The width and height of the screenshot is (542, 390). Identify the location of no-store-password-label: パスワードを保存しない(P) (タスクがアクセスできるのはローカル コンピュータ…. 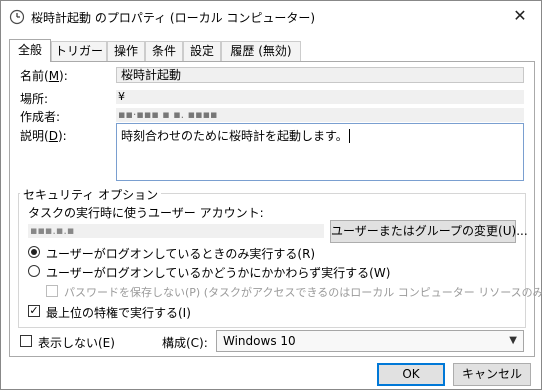
(303, 292).